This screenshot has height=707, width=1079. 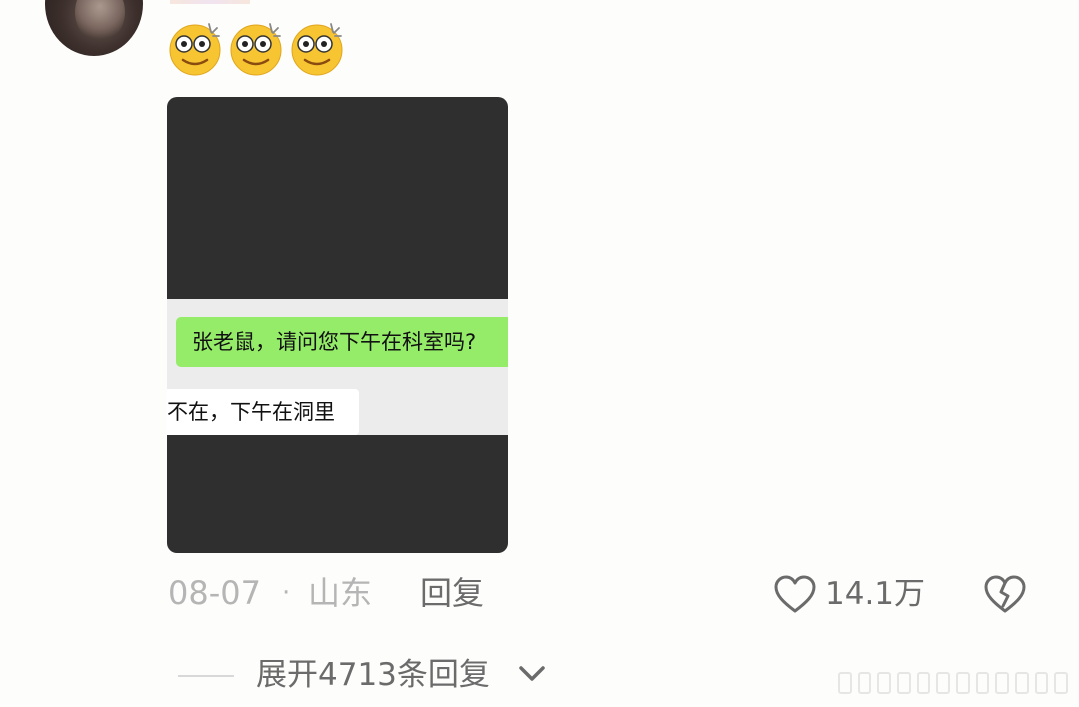 I want to click on reply-button: 回复, so click(x=452, y=593).